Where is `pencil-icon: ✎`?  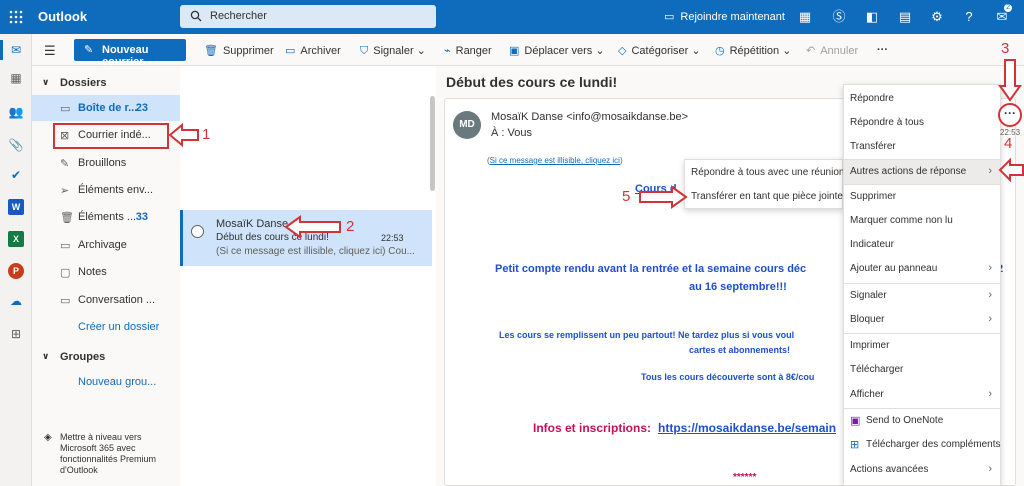
pencil-icon: ✎ is located at coordinates (65, 164).